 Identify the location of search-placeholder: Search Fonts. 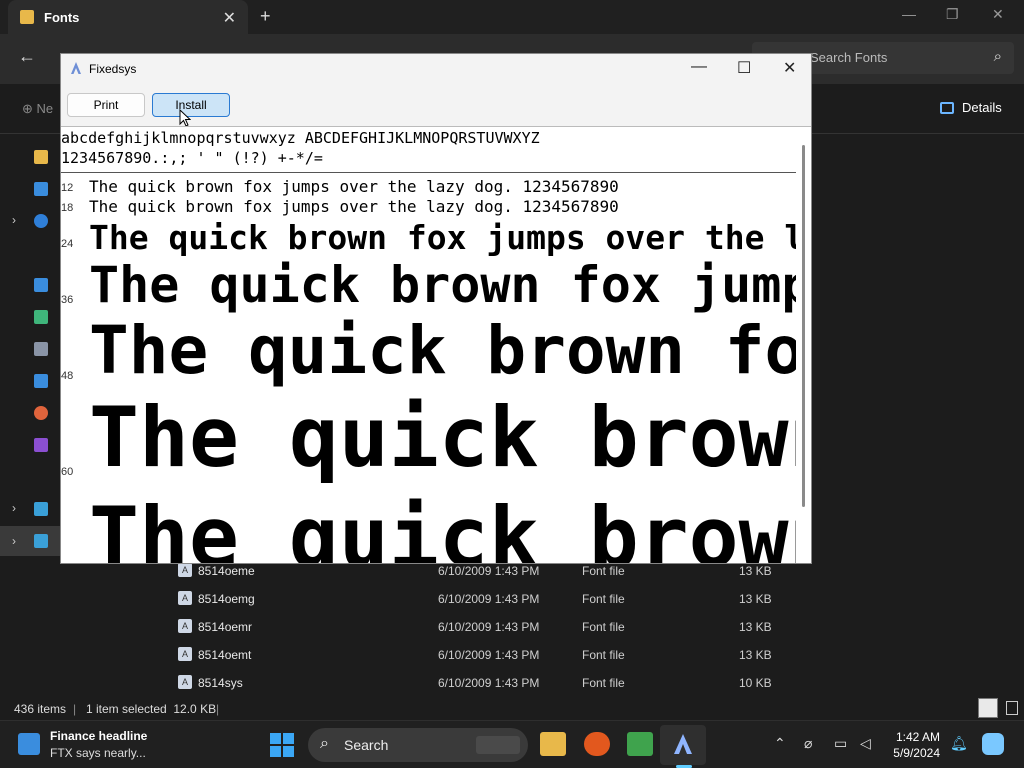
(849, 57).